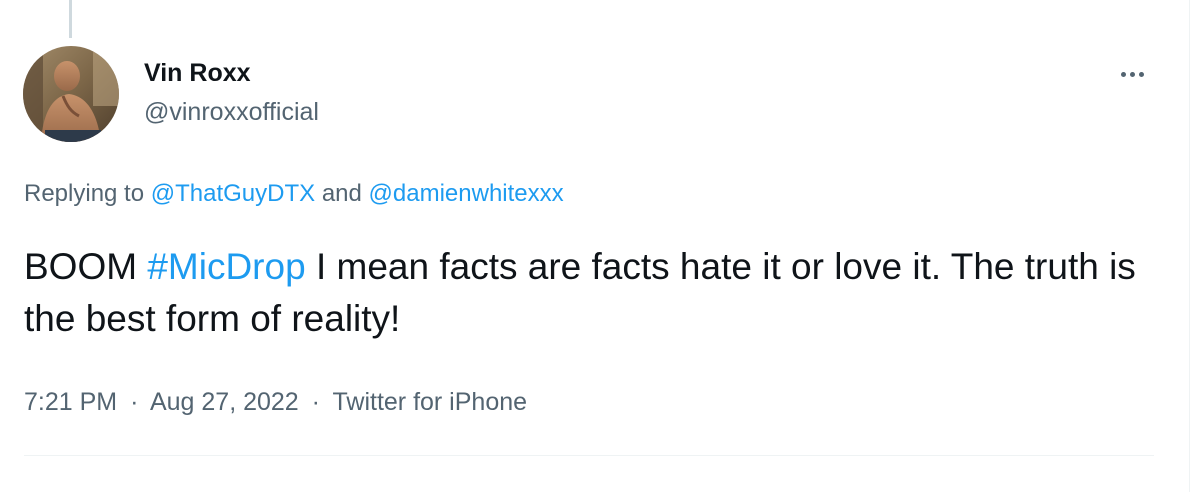  What do you see at coordinates (84, 193) in the screenshot?
I see `replying-prefix: Replying to` at bounding box center [84, 193].